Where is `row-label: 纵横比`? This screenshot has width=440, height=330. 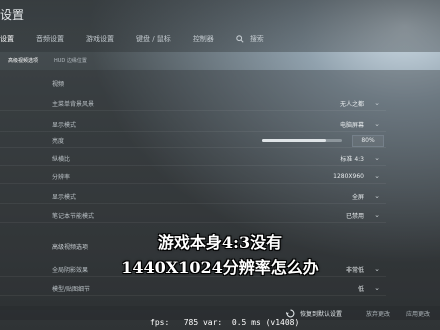 row-label: 纵横比 is located at coordinates (61, 159).